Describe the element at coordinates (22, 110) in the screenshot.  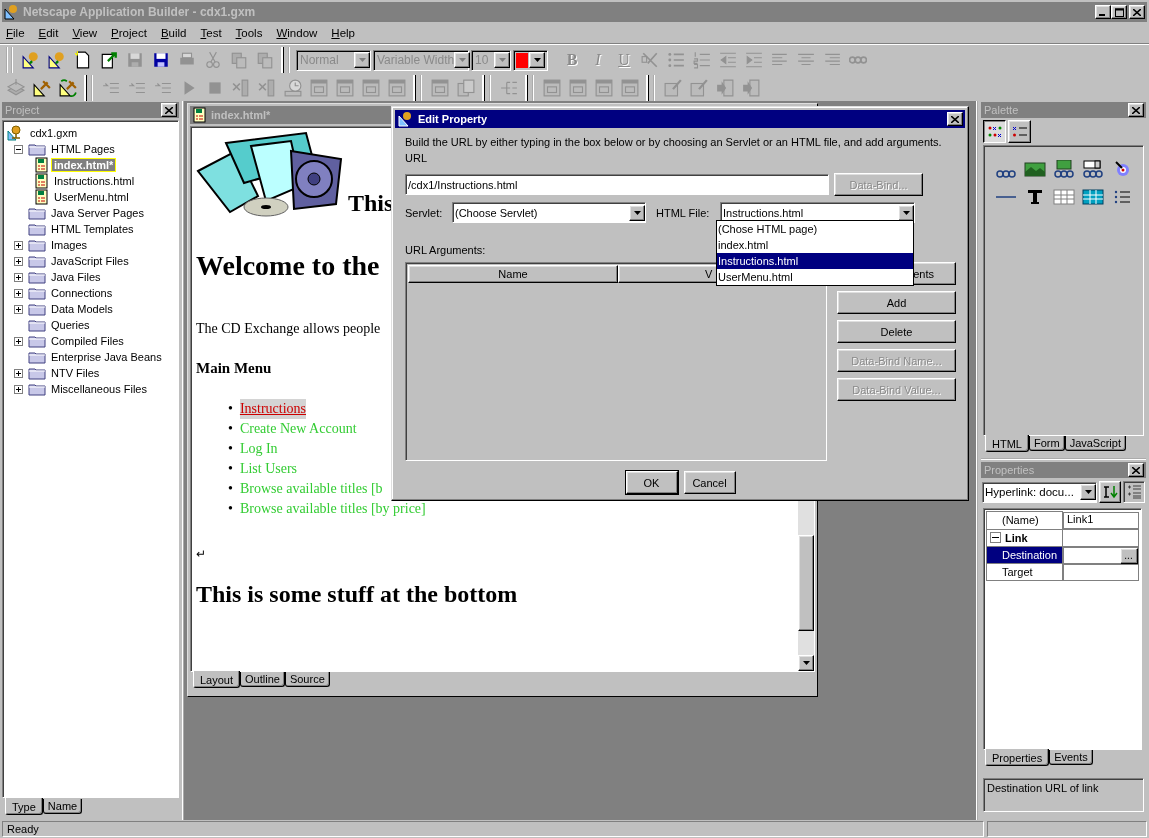
I see `panel-title: Project` at that location.